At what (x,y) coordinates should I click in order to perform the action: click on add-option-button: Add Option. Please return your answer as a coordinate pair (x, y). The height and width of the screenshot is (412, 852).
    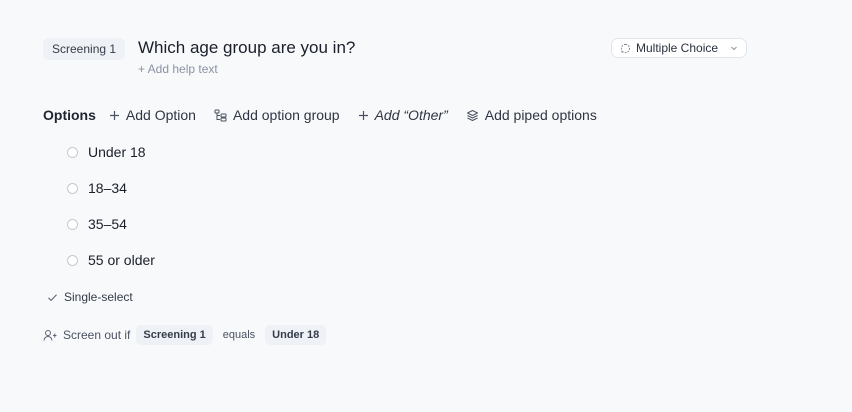
    Looking at the image, I should click on (152, 115).